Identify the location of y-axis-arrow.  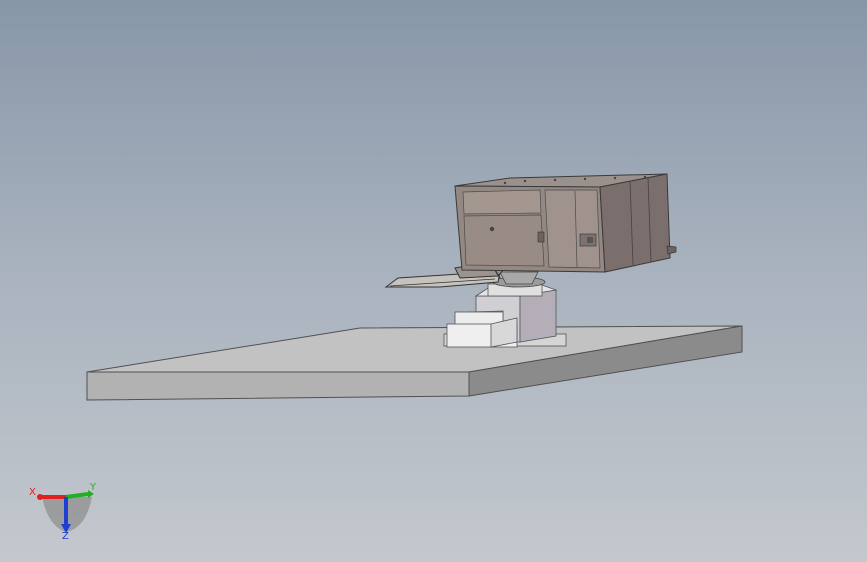
(77, 495).